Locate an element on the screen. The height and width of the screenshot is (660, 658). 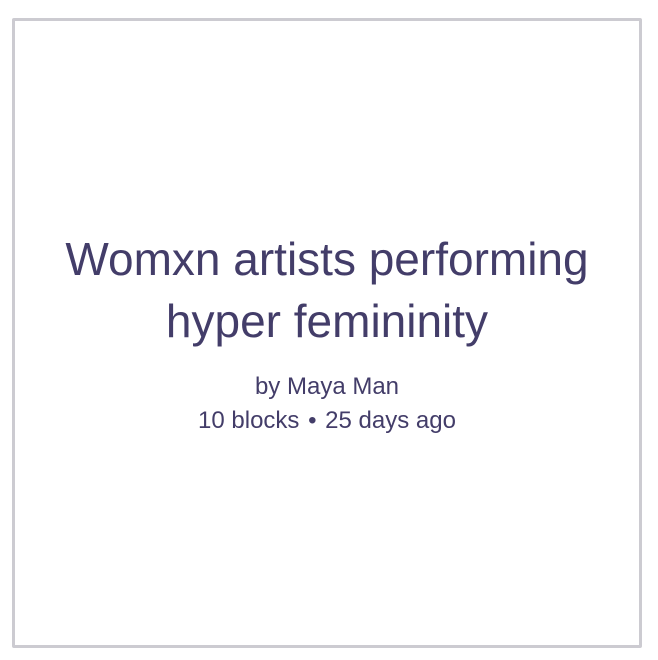
block-count: 10 blocks is located at coordinates (249, 420).